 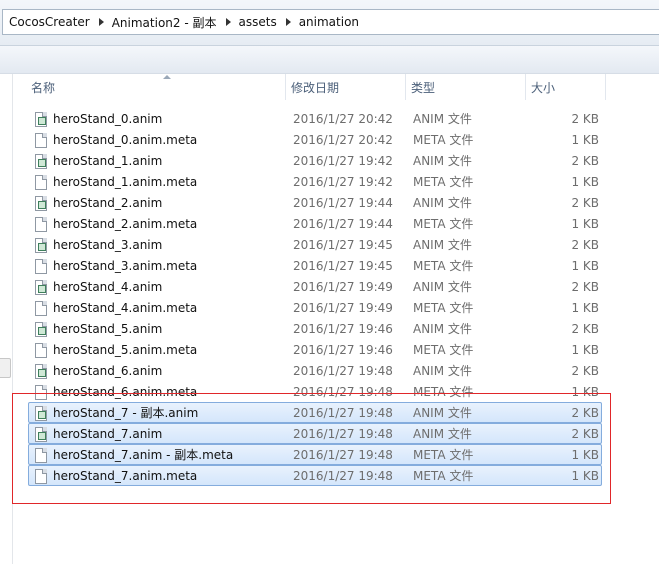 I want to click on breadcrumb-item-project: Animation2 - 副本, so click(x=164, y=22).